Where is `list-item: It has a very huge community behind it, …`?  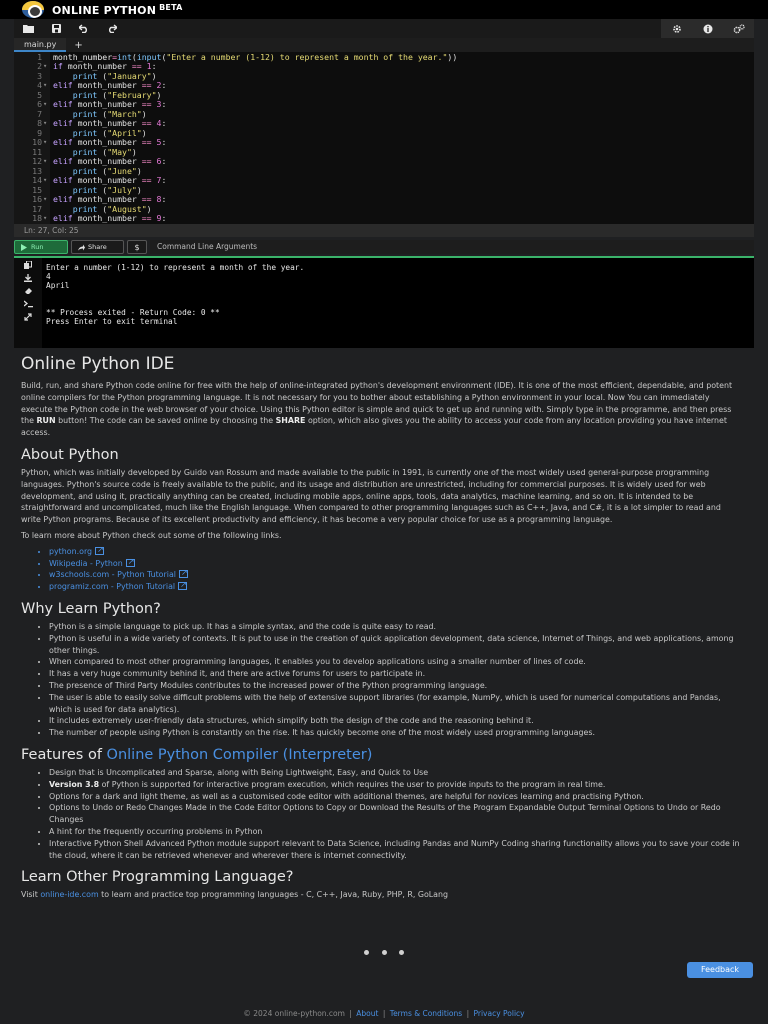 list-item: It has a very huge community behind it, … is located at coordinates (396, 674).